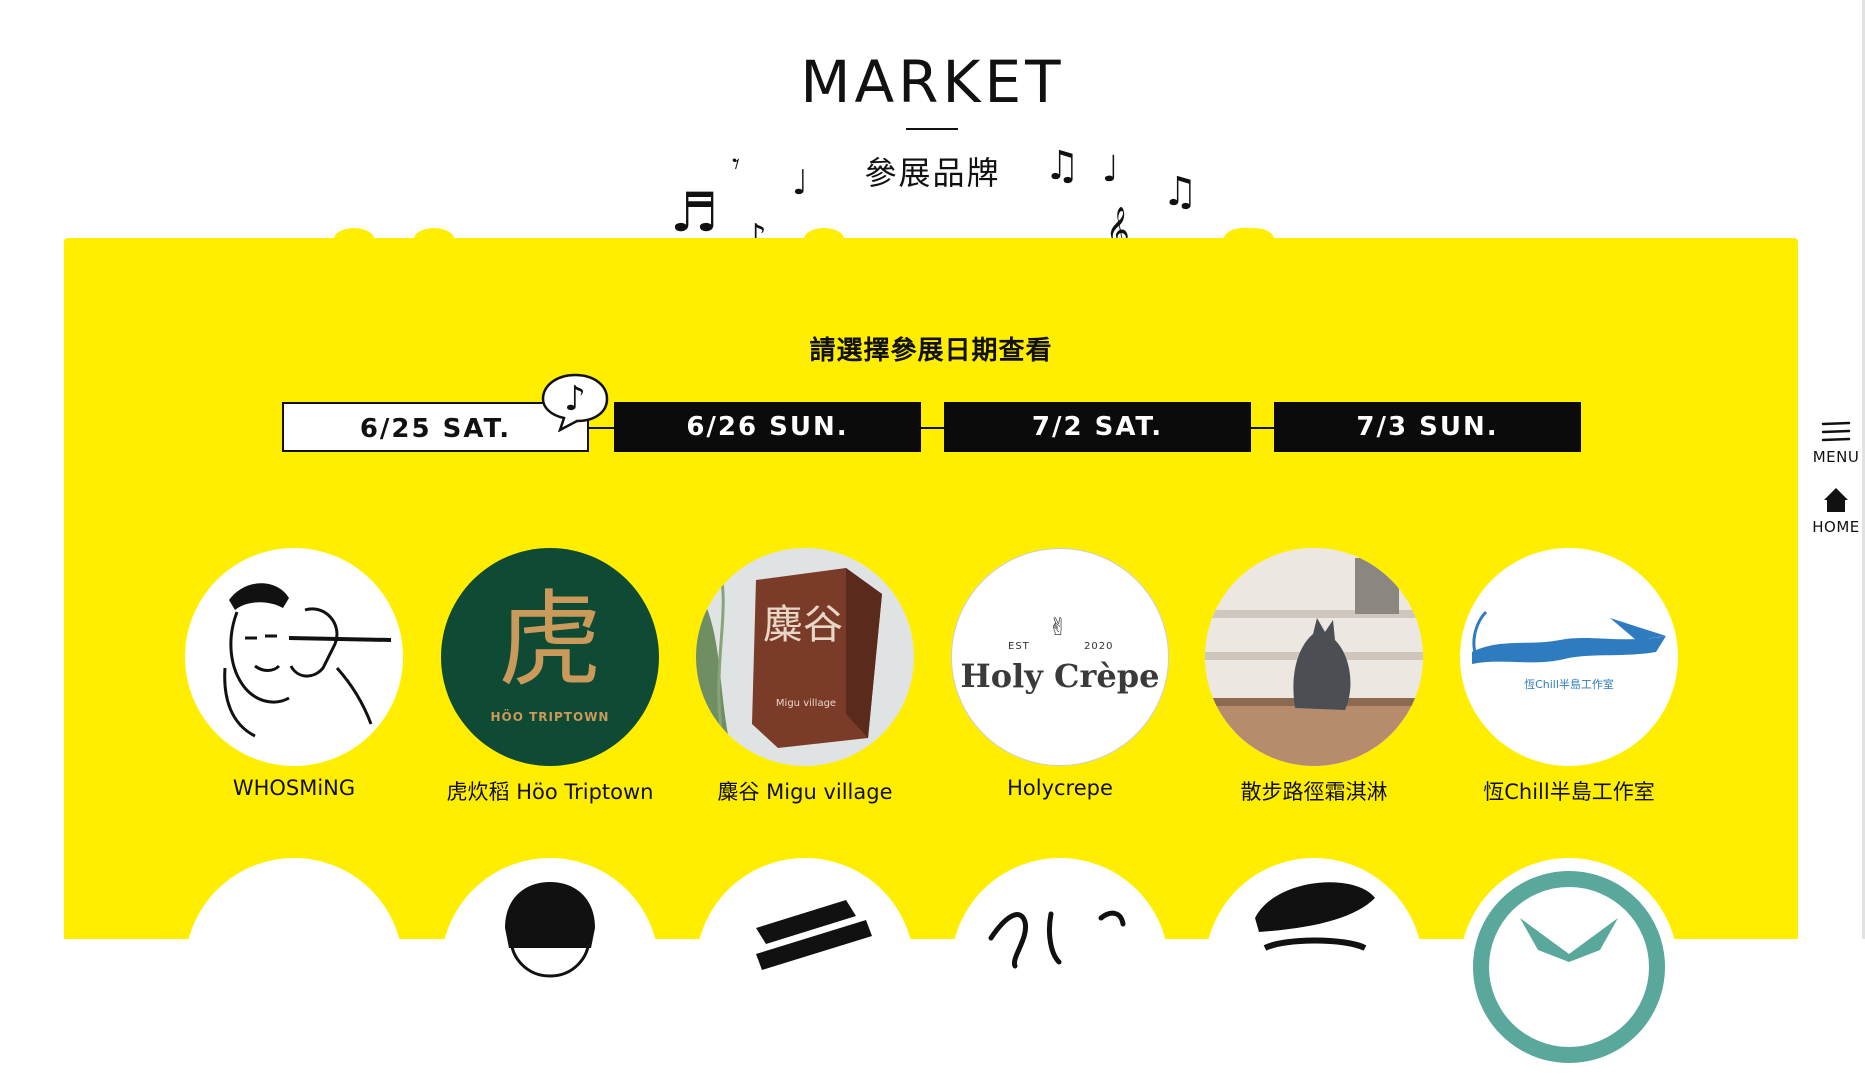  What do you see at coordinates (805, 791) in the screenshot?
I see `brand-name: 麋谷 Migu village` at bounding box center [805, 791].